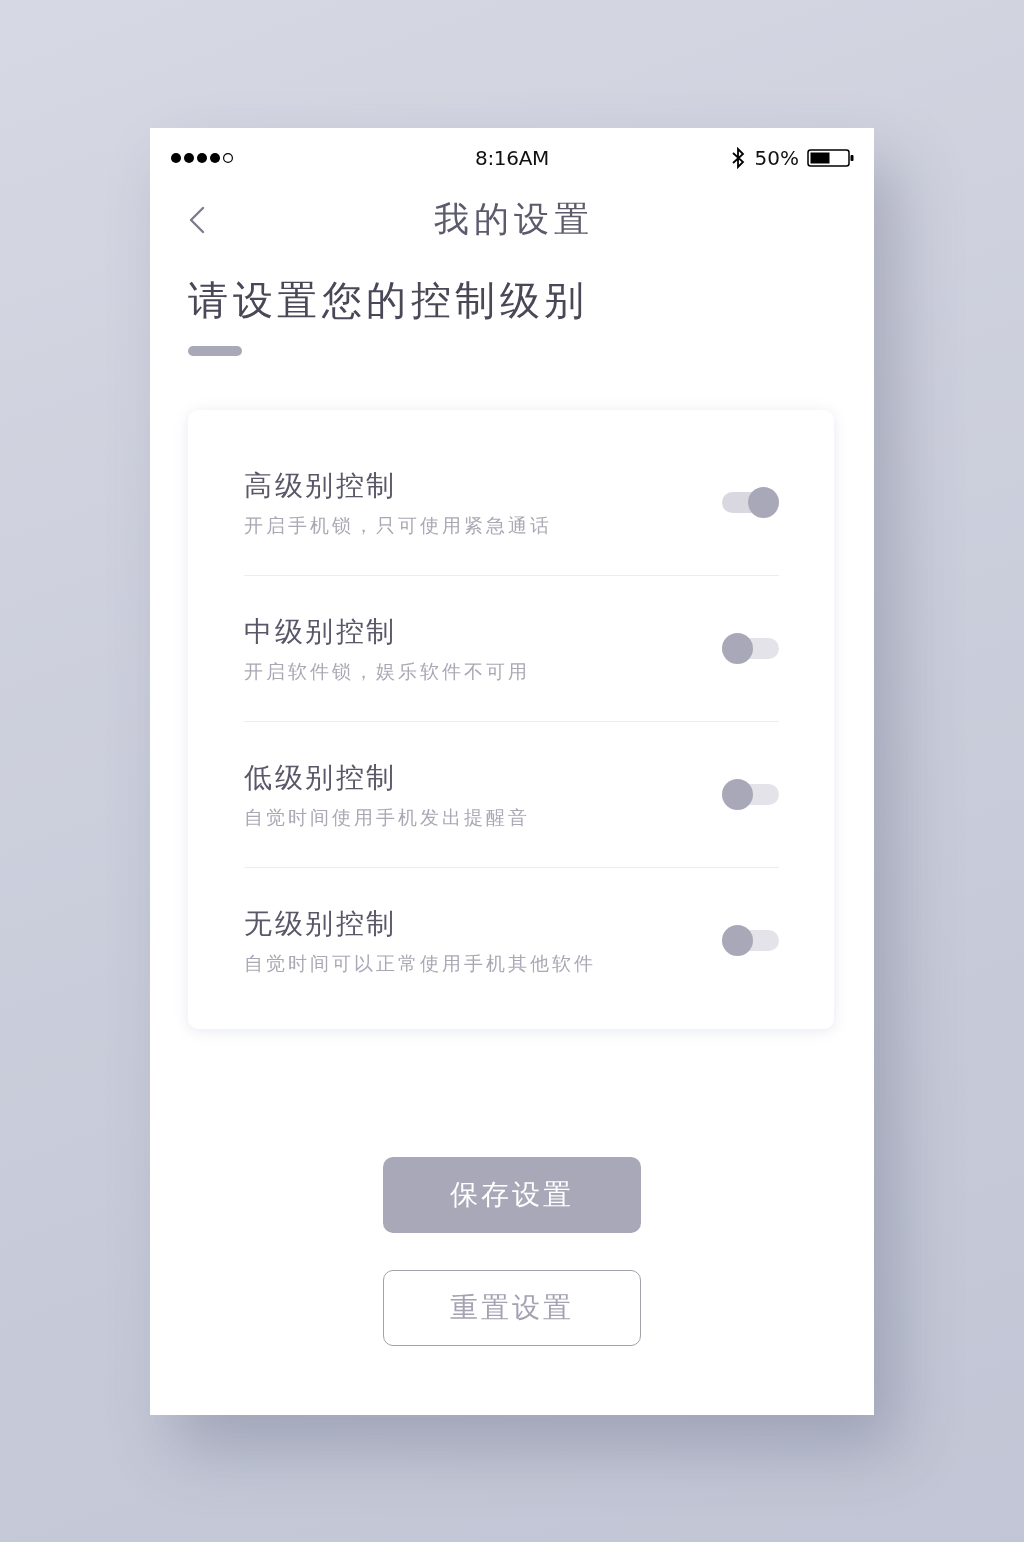 This screenshot has width=1024, height=1542. I want to click on battery-percentage: 50%, so click(776, 158).